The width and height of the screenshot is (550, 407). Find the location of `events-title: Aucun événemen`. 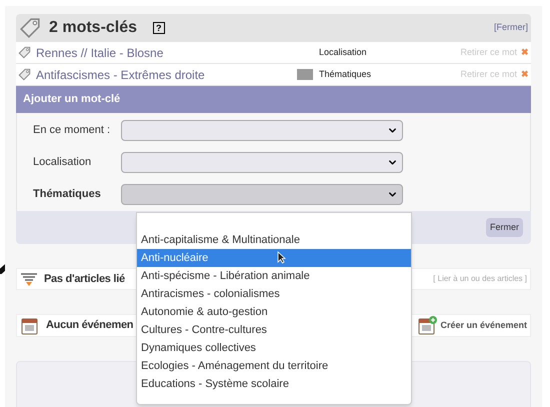

events-title: Aucun événemen is located at coordinates (90, 326).